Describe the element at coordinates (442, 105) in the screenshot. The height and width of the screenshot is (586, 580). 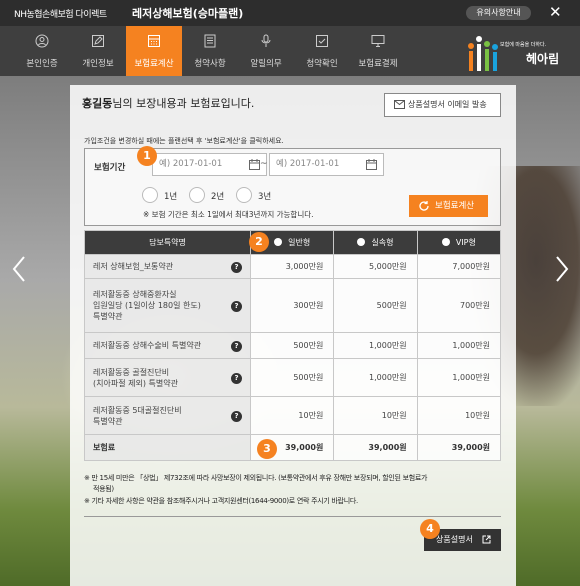
I see `email-product-button: 상품설명서 이메일 발송` at that location.